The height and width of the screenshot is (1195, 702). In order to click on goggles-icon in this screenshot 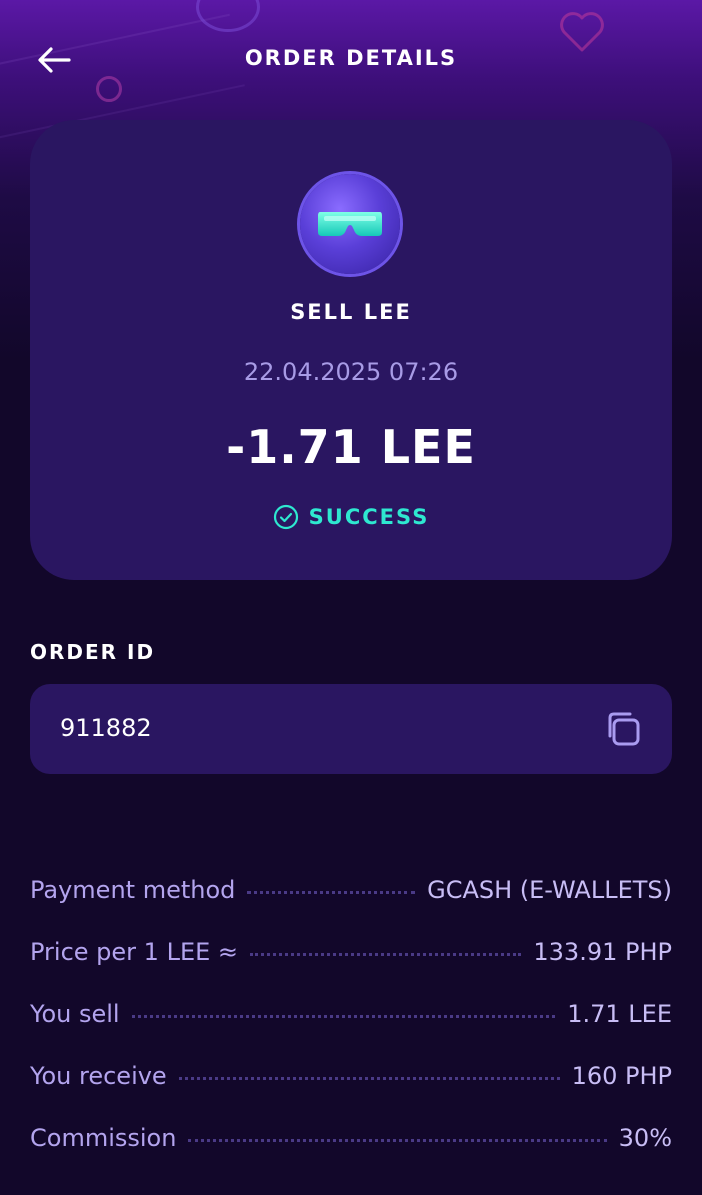, I will do `click(350, 224)`.